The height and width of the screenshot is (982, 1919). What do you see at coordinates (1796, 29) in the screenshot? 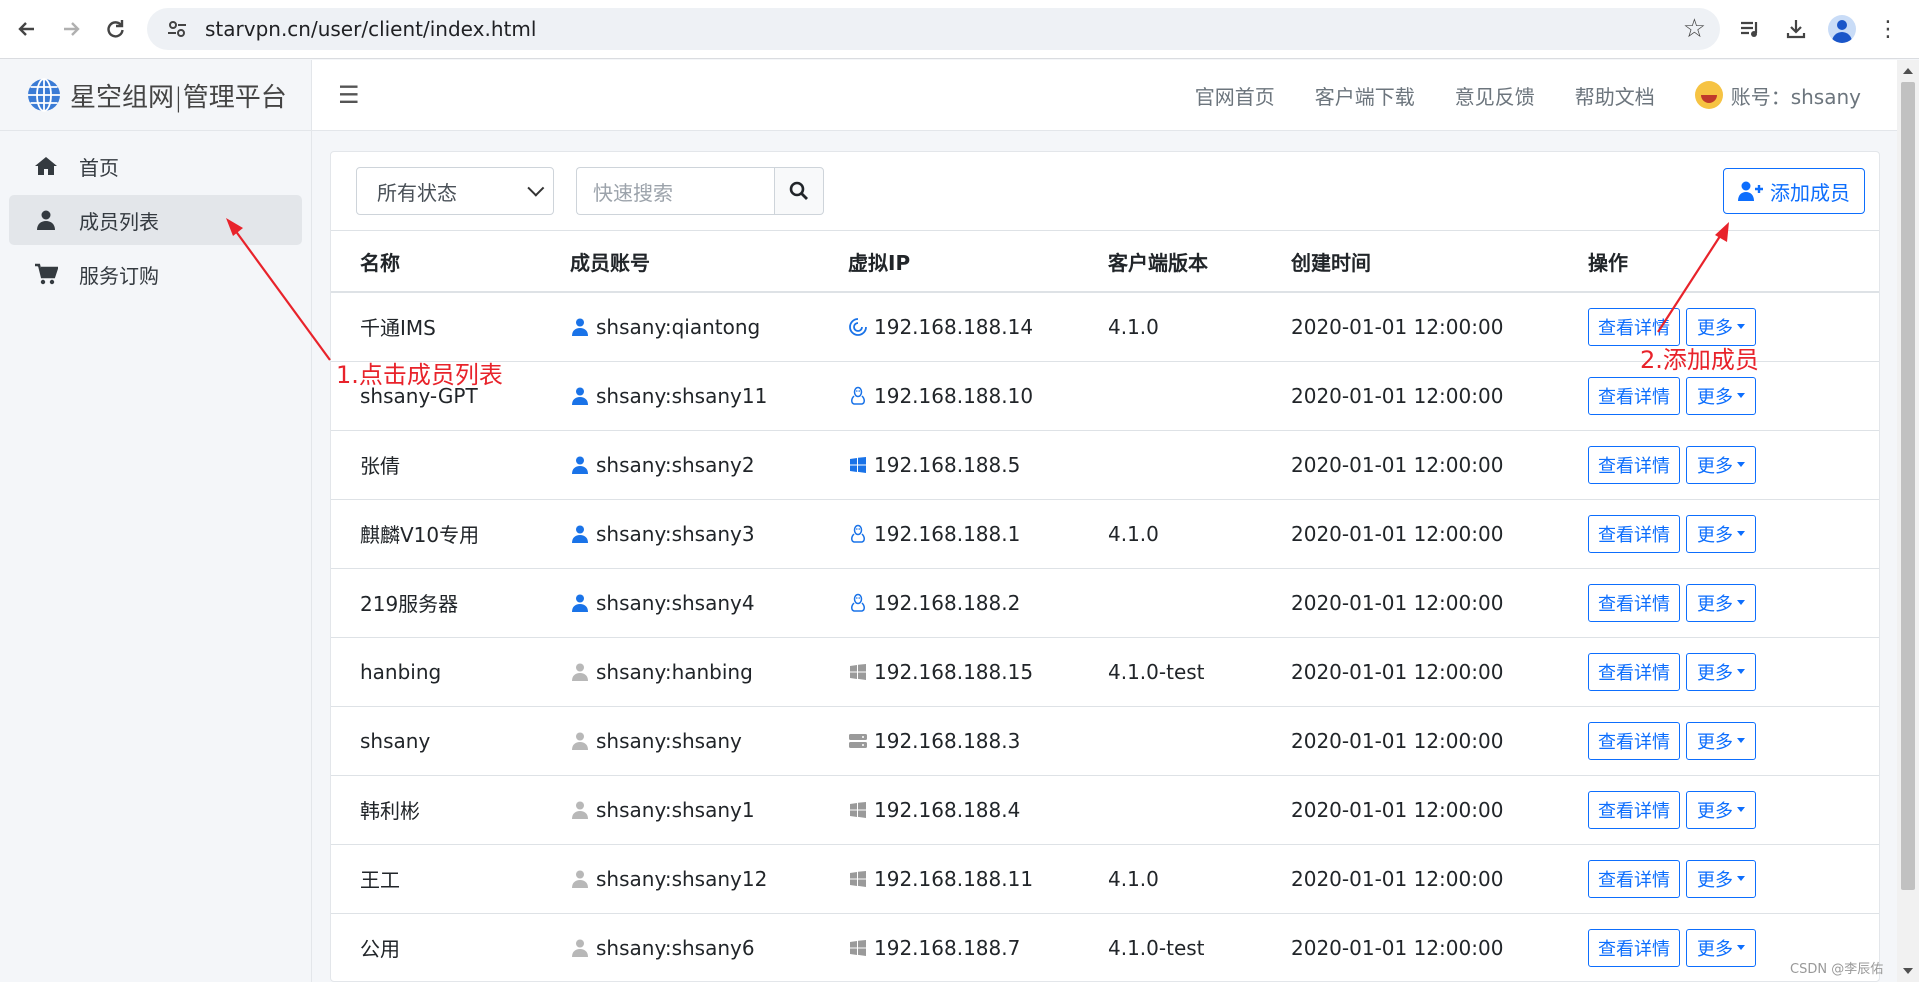
I see `download-icon` at bounding box center [1796, 29].